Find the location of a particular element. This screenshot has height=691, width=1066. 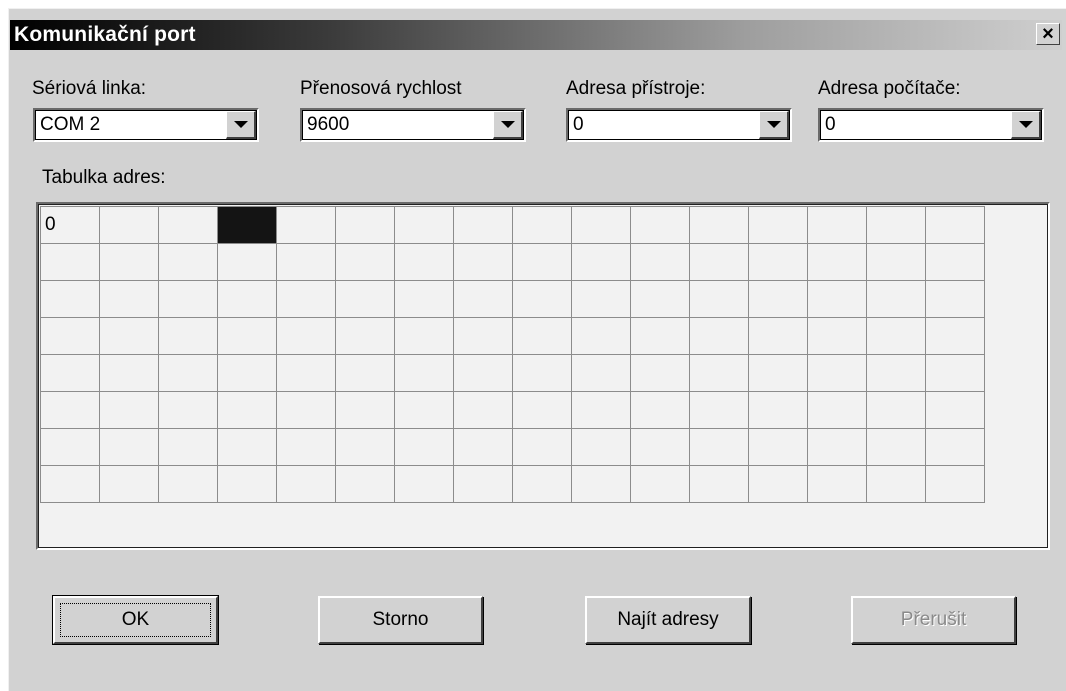

serial-line-select: COM 2 is located at coordinates (146, 125).